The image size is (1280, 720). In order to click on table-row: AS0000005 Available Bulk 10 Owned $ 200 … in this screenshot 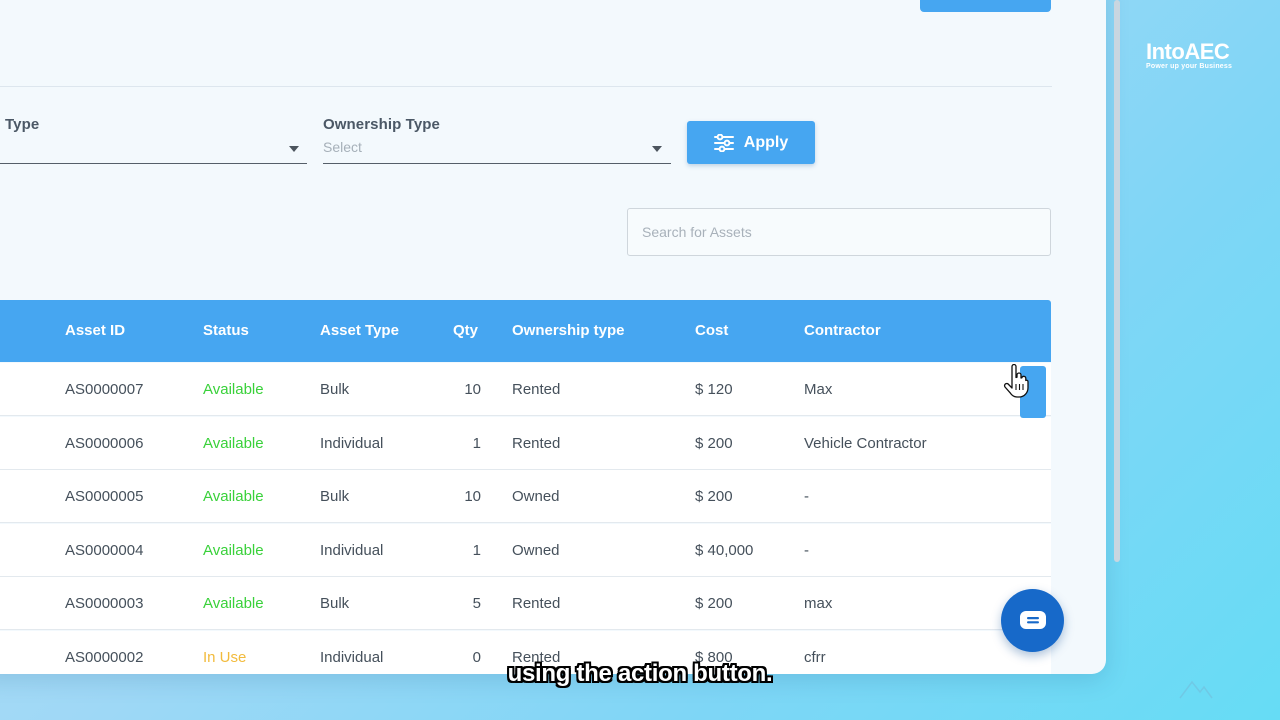, I will do `click(525, 496)`.